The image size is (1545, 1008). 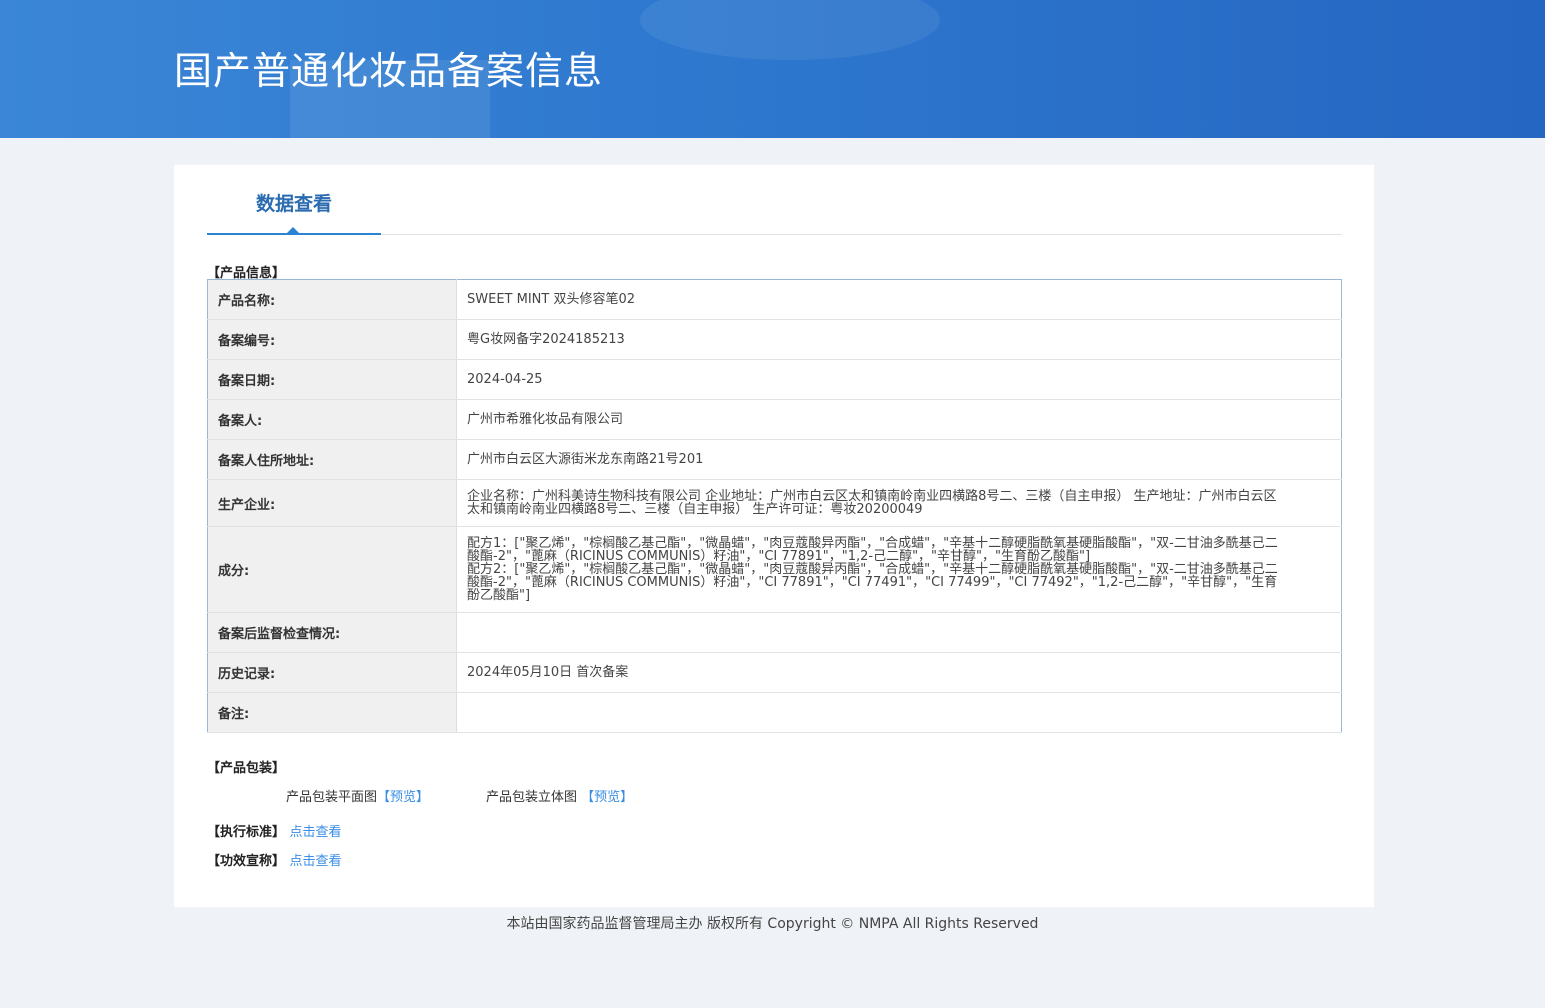 I want to click on row-value: 2024-04-25, so click(x=899, y=379).